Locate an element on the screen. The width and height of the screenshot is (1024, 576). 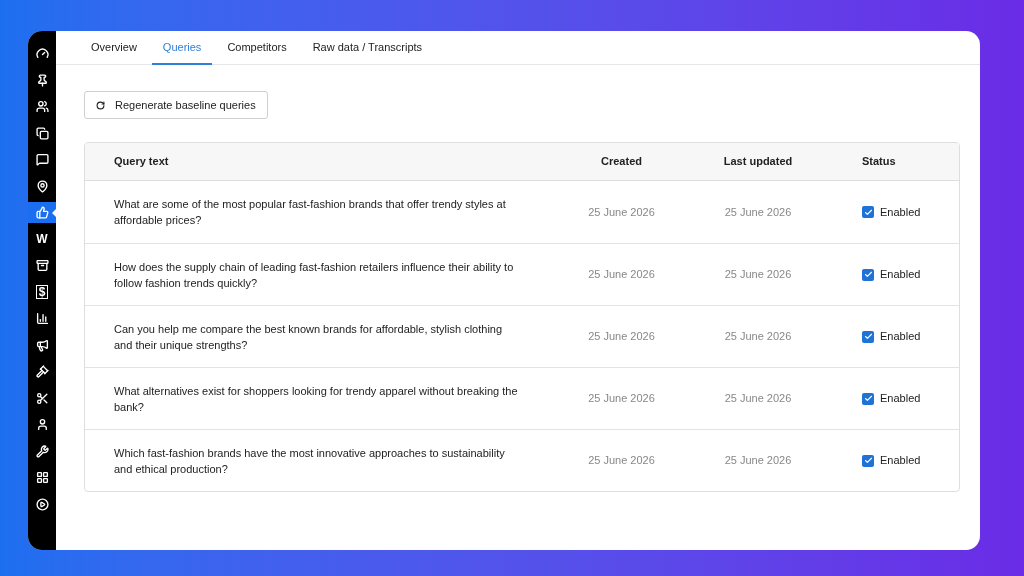
tab: Competitors is located at coordinates (257, 48).